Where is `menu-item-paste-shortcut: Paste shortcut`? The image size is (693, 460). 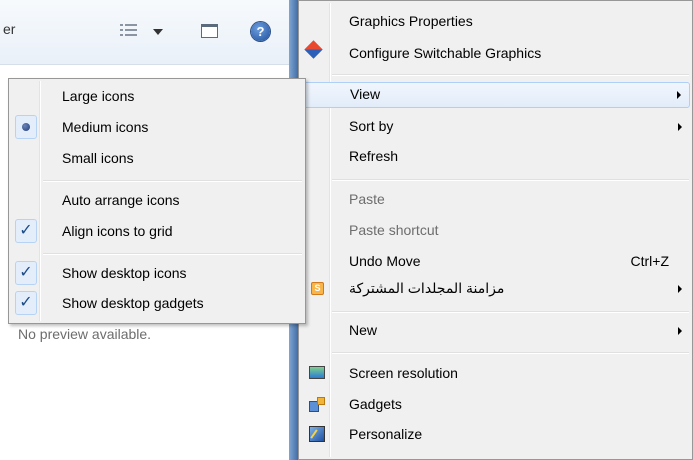
menu-item-paste-shortcut: Paste shortcut is located at coordinates (495, 231).